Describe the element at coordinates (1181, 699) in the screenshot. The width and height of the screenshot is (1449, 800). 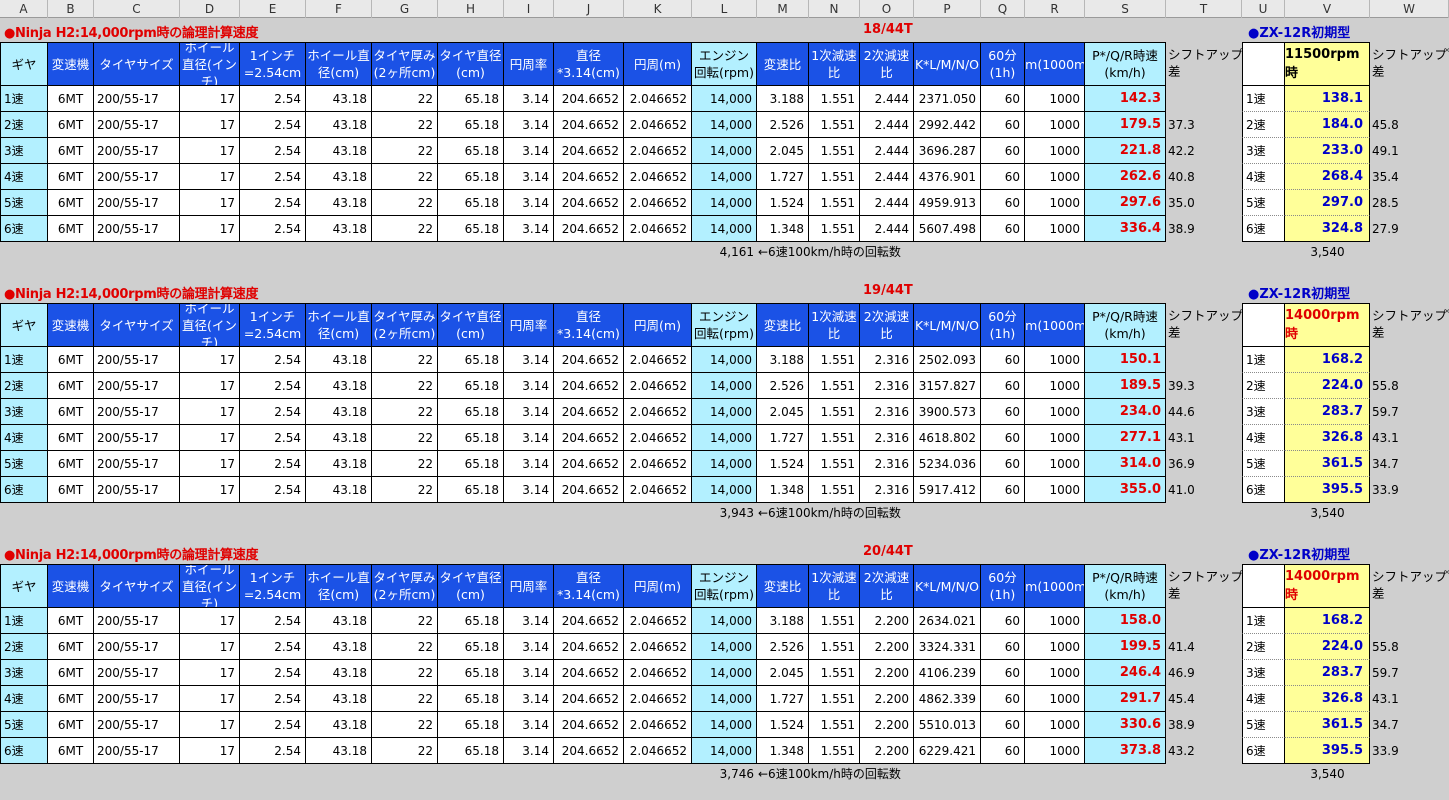
I see `shift-up-diff: 45.4` at that location.